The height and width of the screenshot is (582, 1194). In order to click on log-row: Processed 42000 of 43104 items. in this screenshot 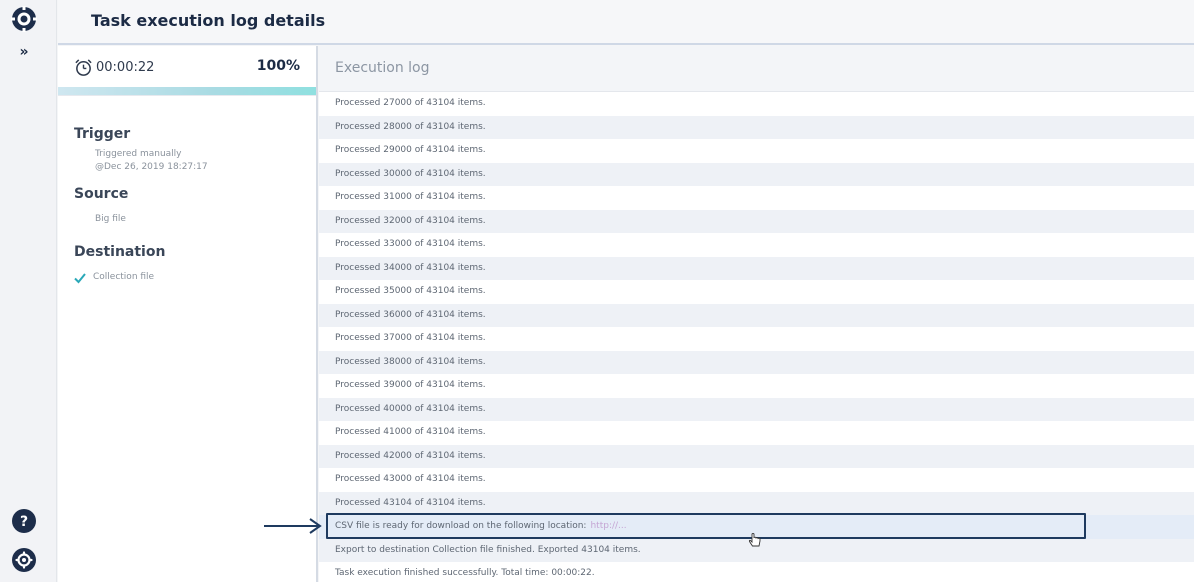, I will do `click(756, 456)`.